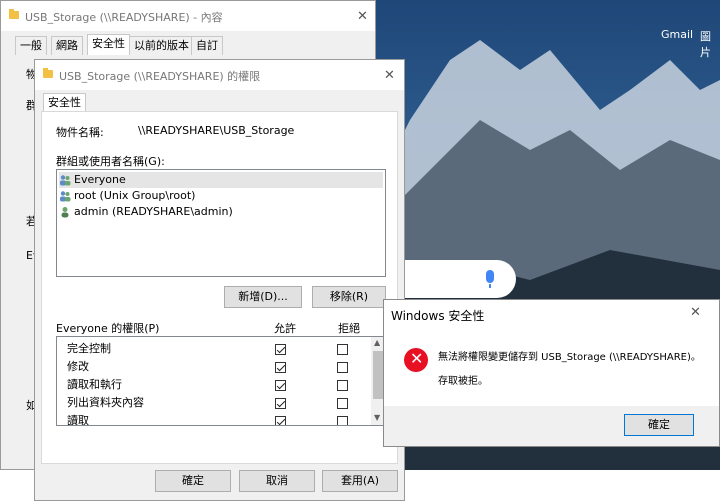 The height and width of the screenshot is (501, 720). I want to click on permission-row: 完全控制, so click(217, 349).